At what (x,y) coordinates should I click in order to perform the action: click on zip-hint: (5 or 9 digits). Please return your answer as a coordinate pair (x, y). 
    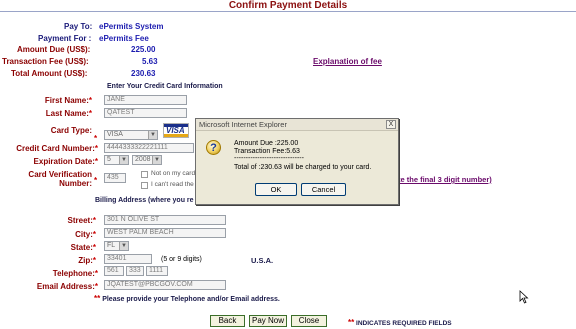
    Looking at the image, I should click on (181, 259).